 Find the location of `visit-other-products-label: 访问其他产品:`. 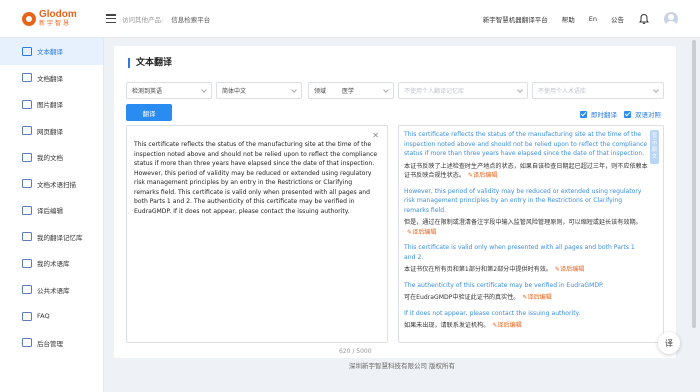

visit-other-products-label: 访问其他产品: is located at coordinates (143, 19).